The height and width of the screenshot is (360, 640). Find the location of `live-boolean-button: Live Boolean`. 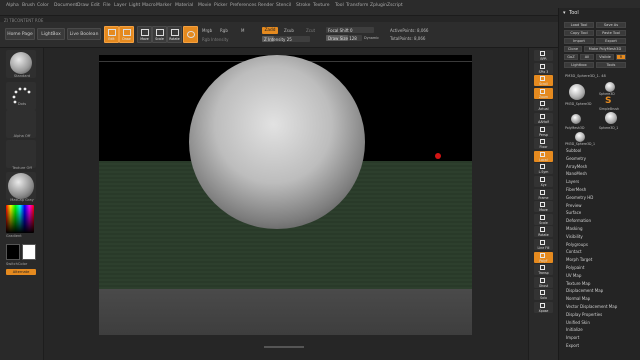

live-boolean-button: Live Boolean is located at coordinates (84, 34).